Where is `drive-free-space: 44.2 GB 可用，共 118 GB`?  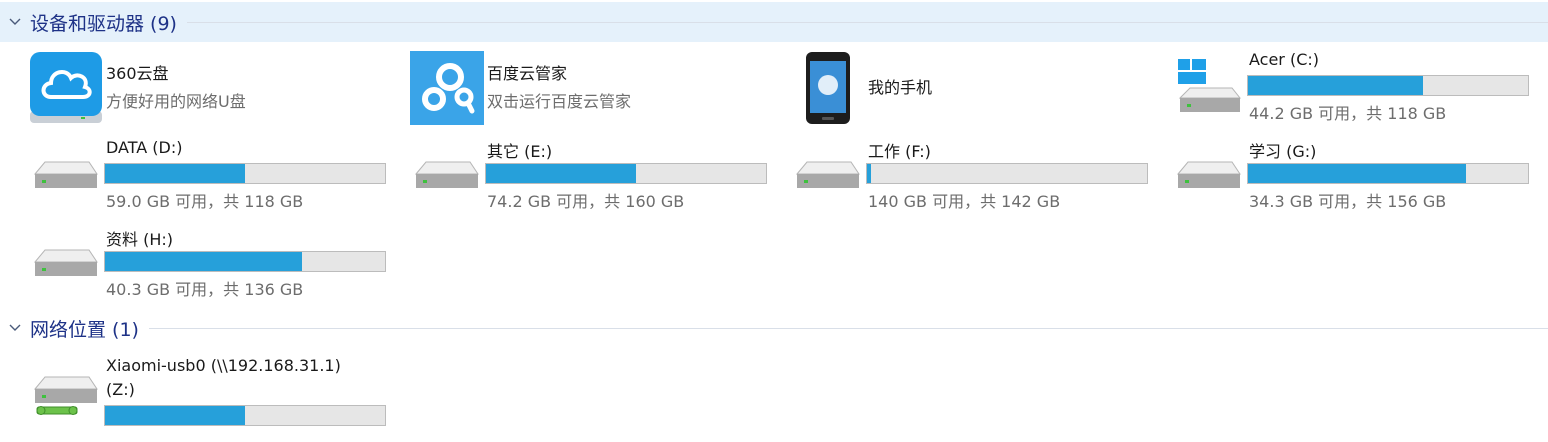
drive-free-space: 44.2 GB 可用，共 118 GB is located at coordinates (1348, 113).